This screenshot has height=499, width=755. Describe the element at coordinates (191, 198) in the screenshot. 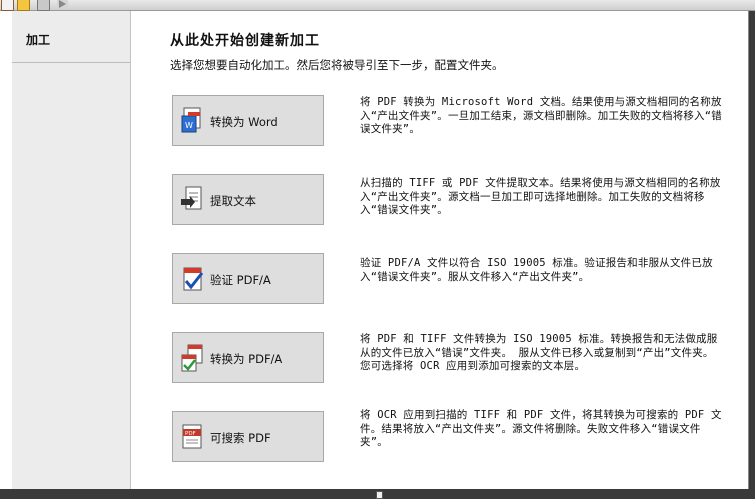

I see `extract-text-icon` at that location.